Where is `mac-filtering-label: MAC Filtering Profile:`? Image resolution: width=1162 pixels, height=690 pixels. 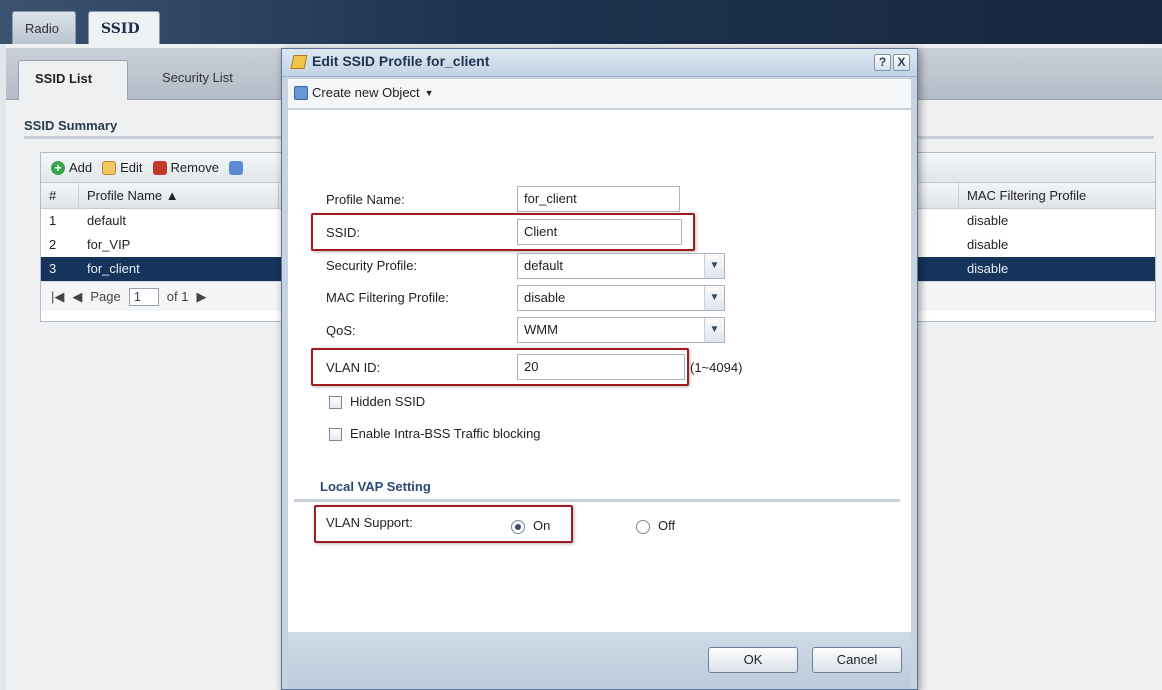 mac-filtering-label: MAC Filtering Profile: is located at coordinates (387, 297).